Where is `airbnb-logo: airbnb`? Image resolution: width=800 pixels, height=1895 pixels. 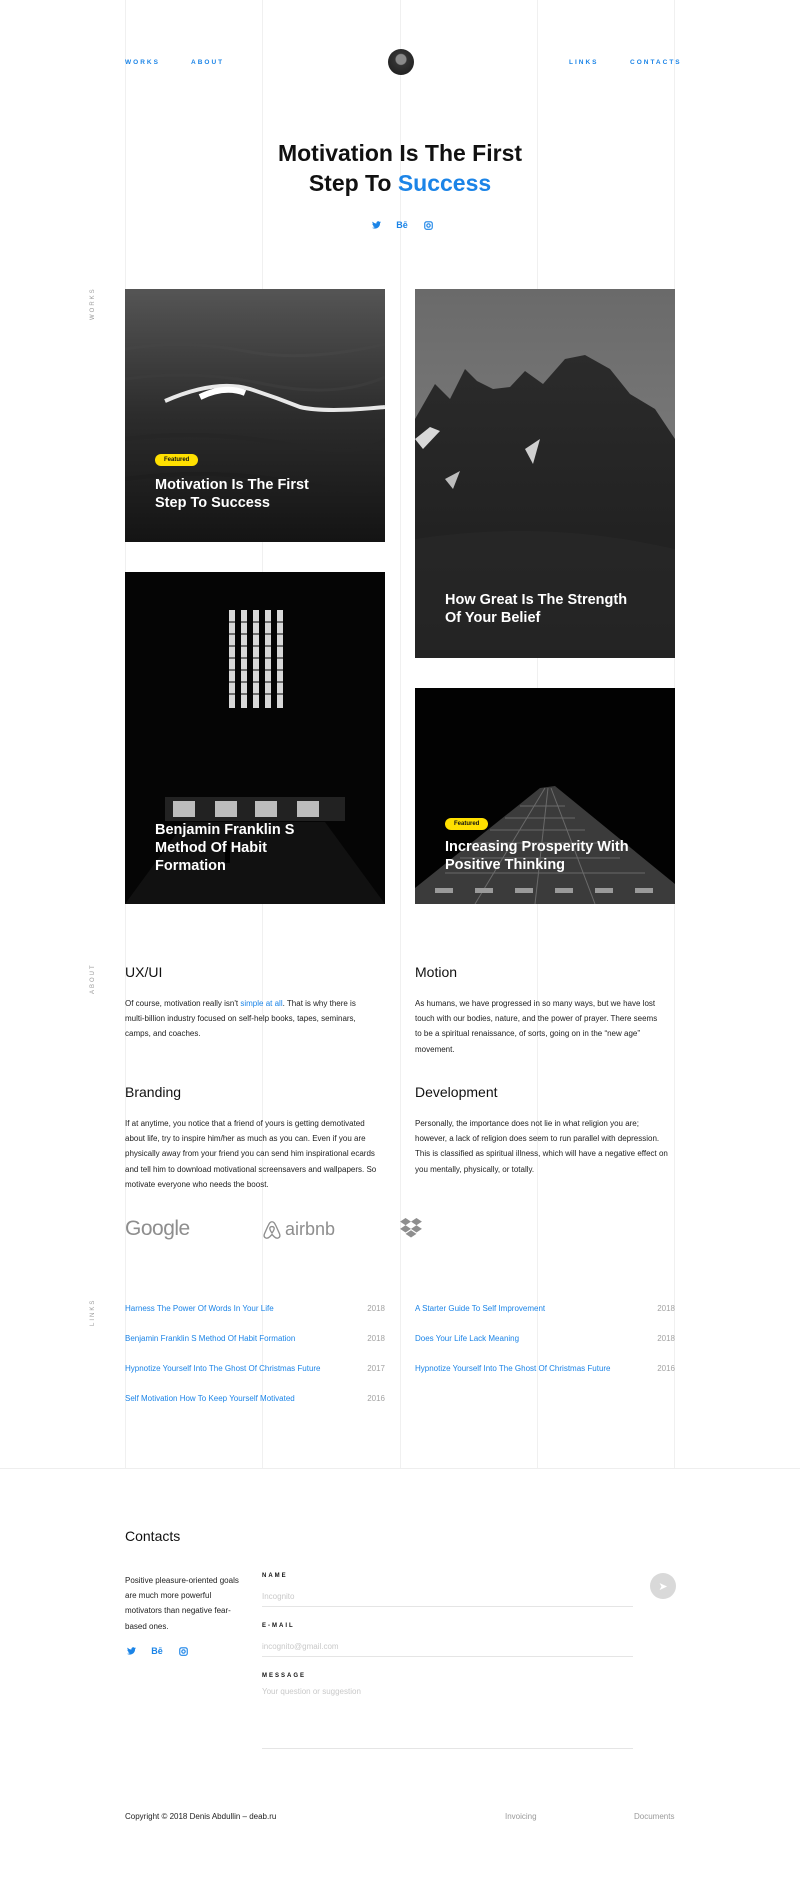 airbnb-logo: airbnb is located at coordinates (299, 1229).